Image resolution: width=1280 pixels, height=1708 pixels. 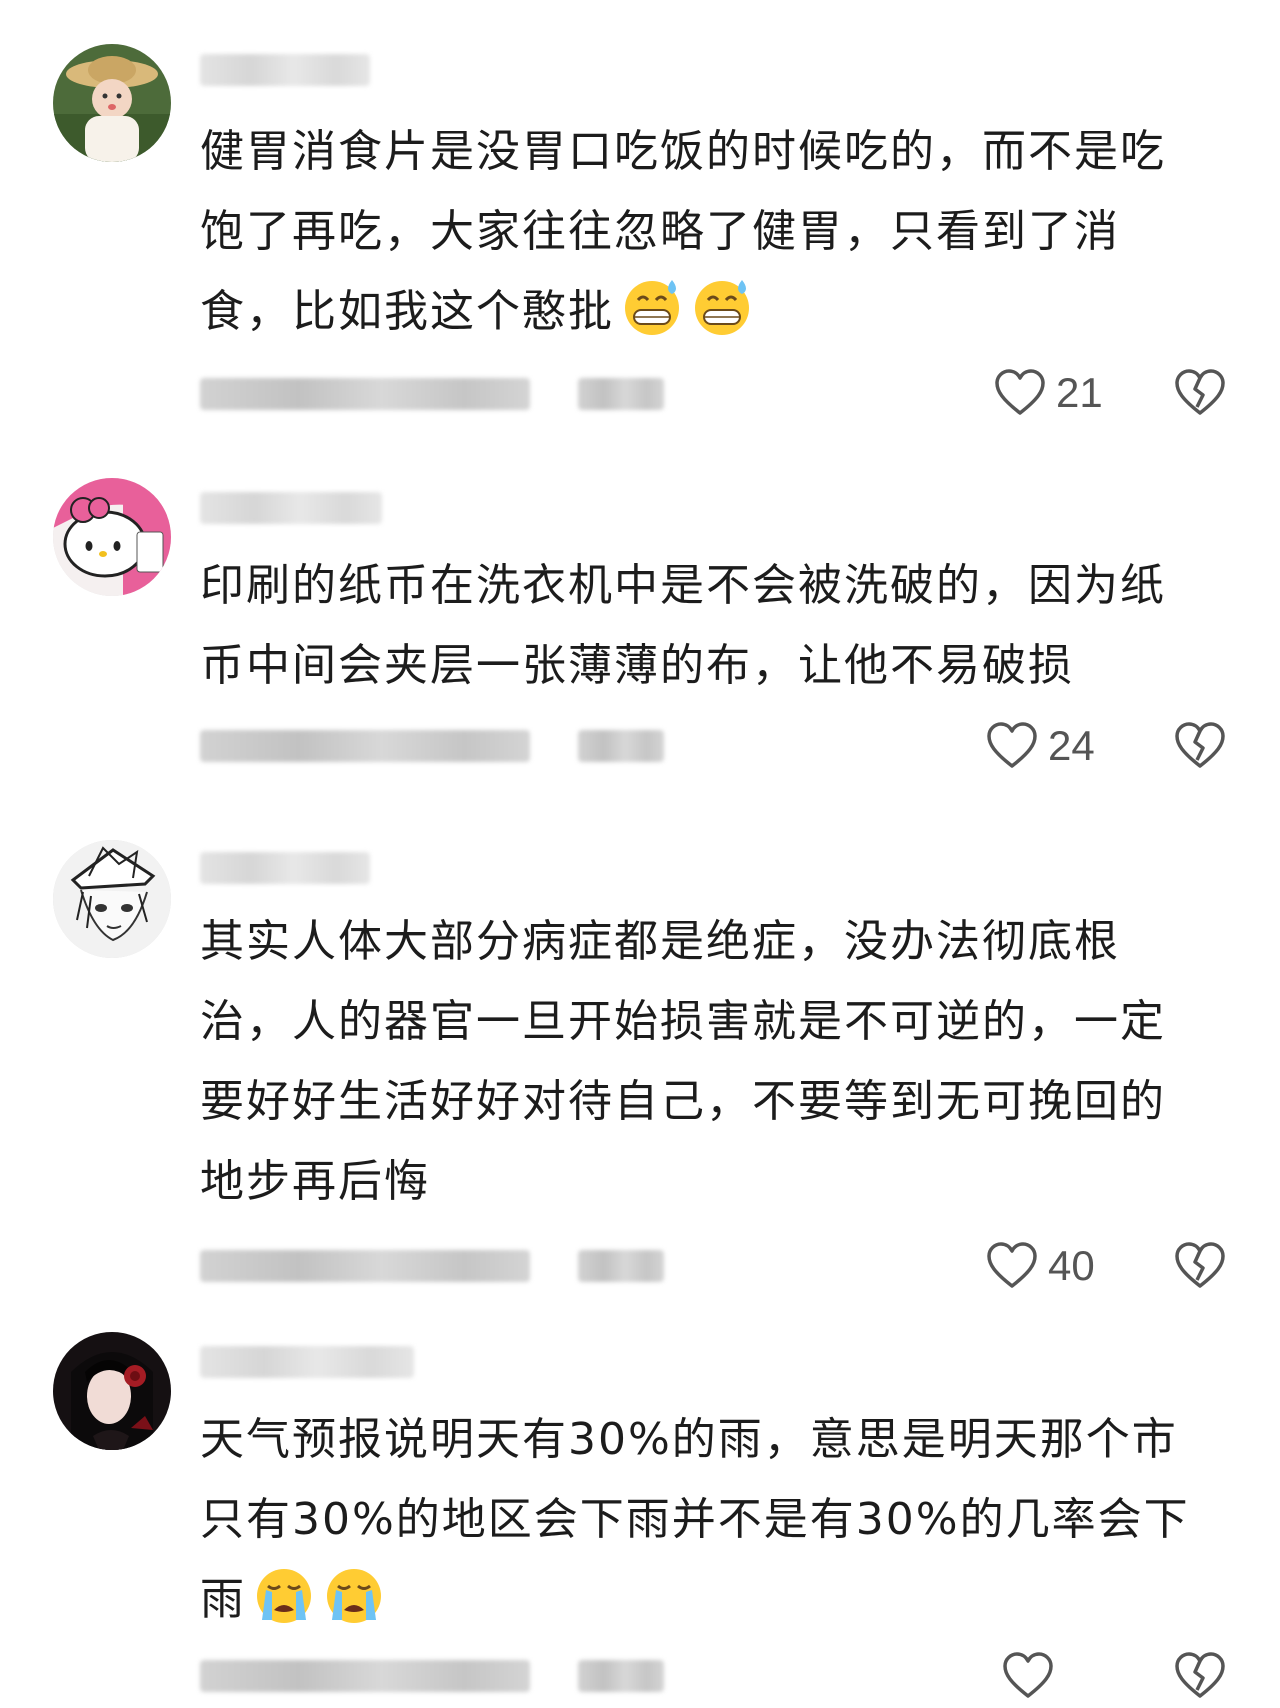 What do you see at coordinates (1039, 746) in the screenshot?
I see `like-button: 24` at bounding box center [1039, 746].